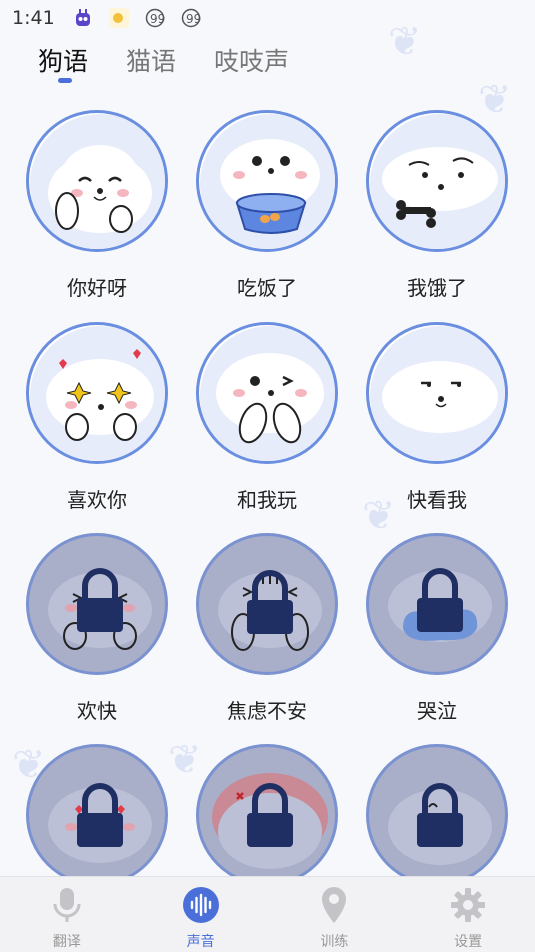  Describe the element at coordinates (437, 288) in the screenshot. I see `sound-label: 我饿了` at that location.